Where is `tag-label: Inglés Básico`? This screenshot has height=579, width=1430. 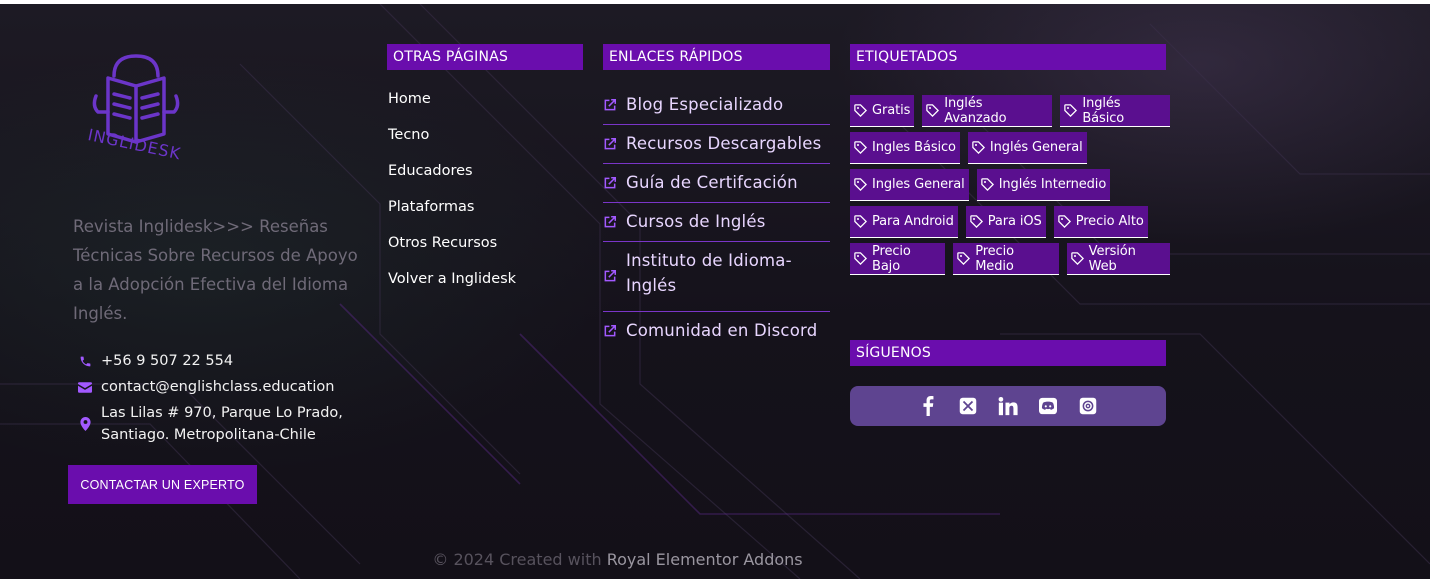 tag-label: Inglés Básico is located at coordinates (1103, 110).